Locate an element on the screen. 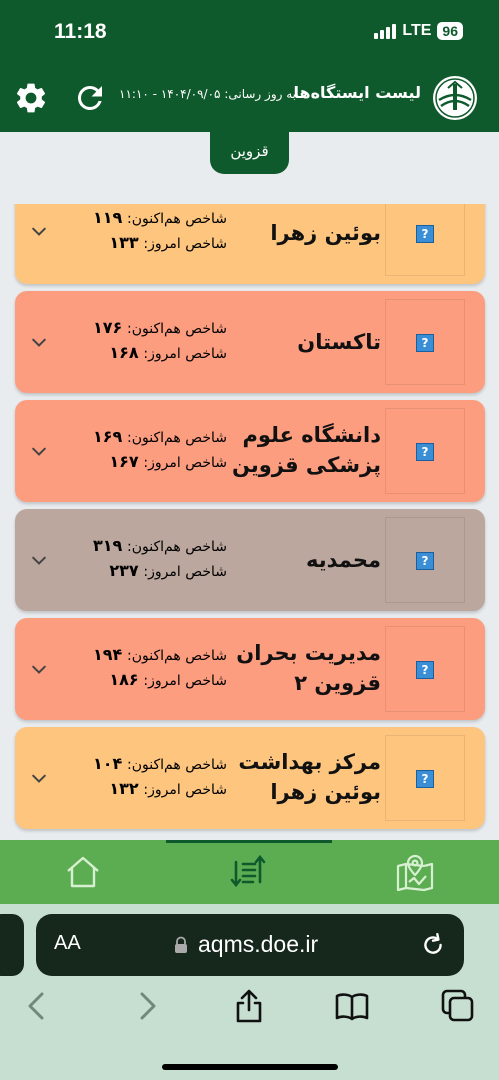 Image resolution: width=499 pixels, height=1080 pixels. station-name: محمدیه is located at coordinates (343, 560).